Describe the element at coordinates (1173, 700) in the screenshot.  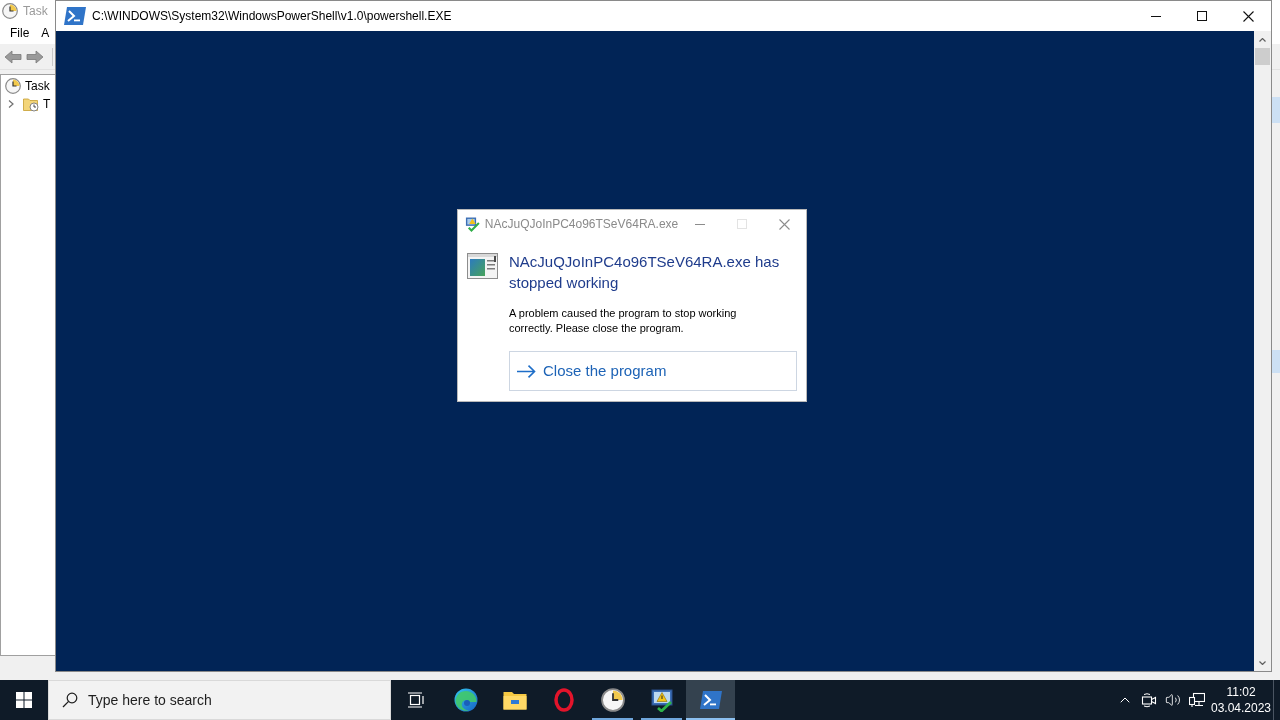
I see `speaker-icon` at that location.